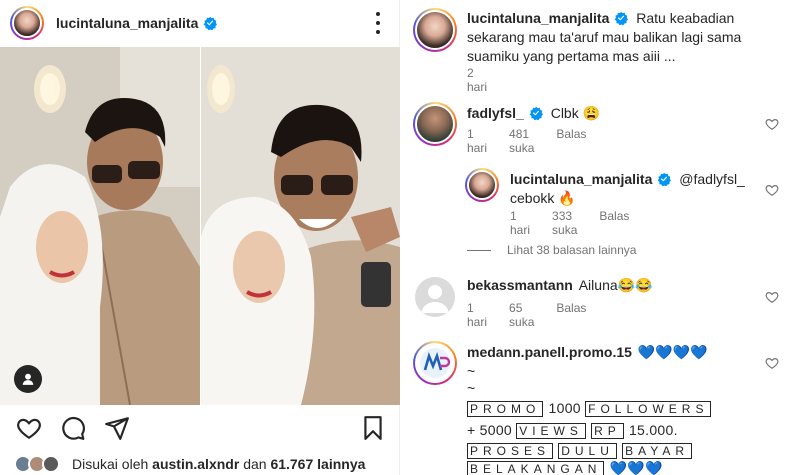  I want to click on comment-text-block: fadlyfsl_ Clbk 😩, so click(617, 113).